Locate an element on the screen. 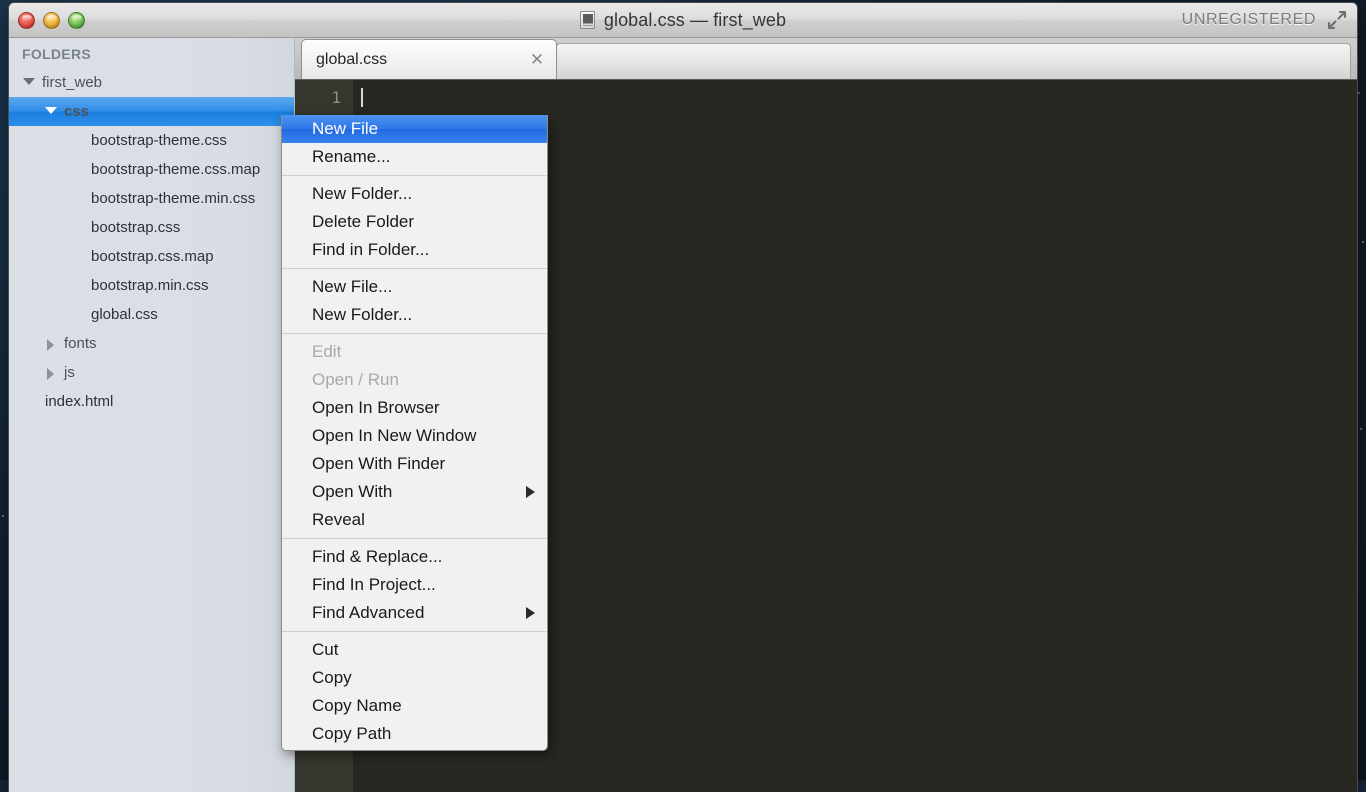 The image size is (1366, 792). menu-item-find-advanced: Find Advanced is located at coordinates (414, 613).